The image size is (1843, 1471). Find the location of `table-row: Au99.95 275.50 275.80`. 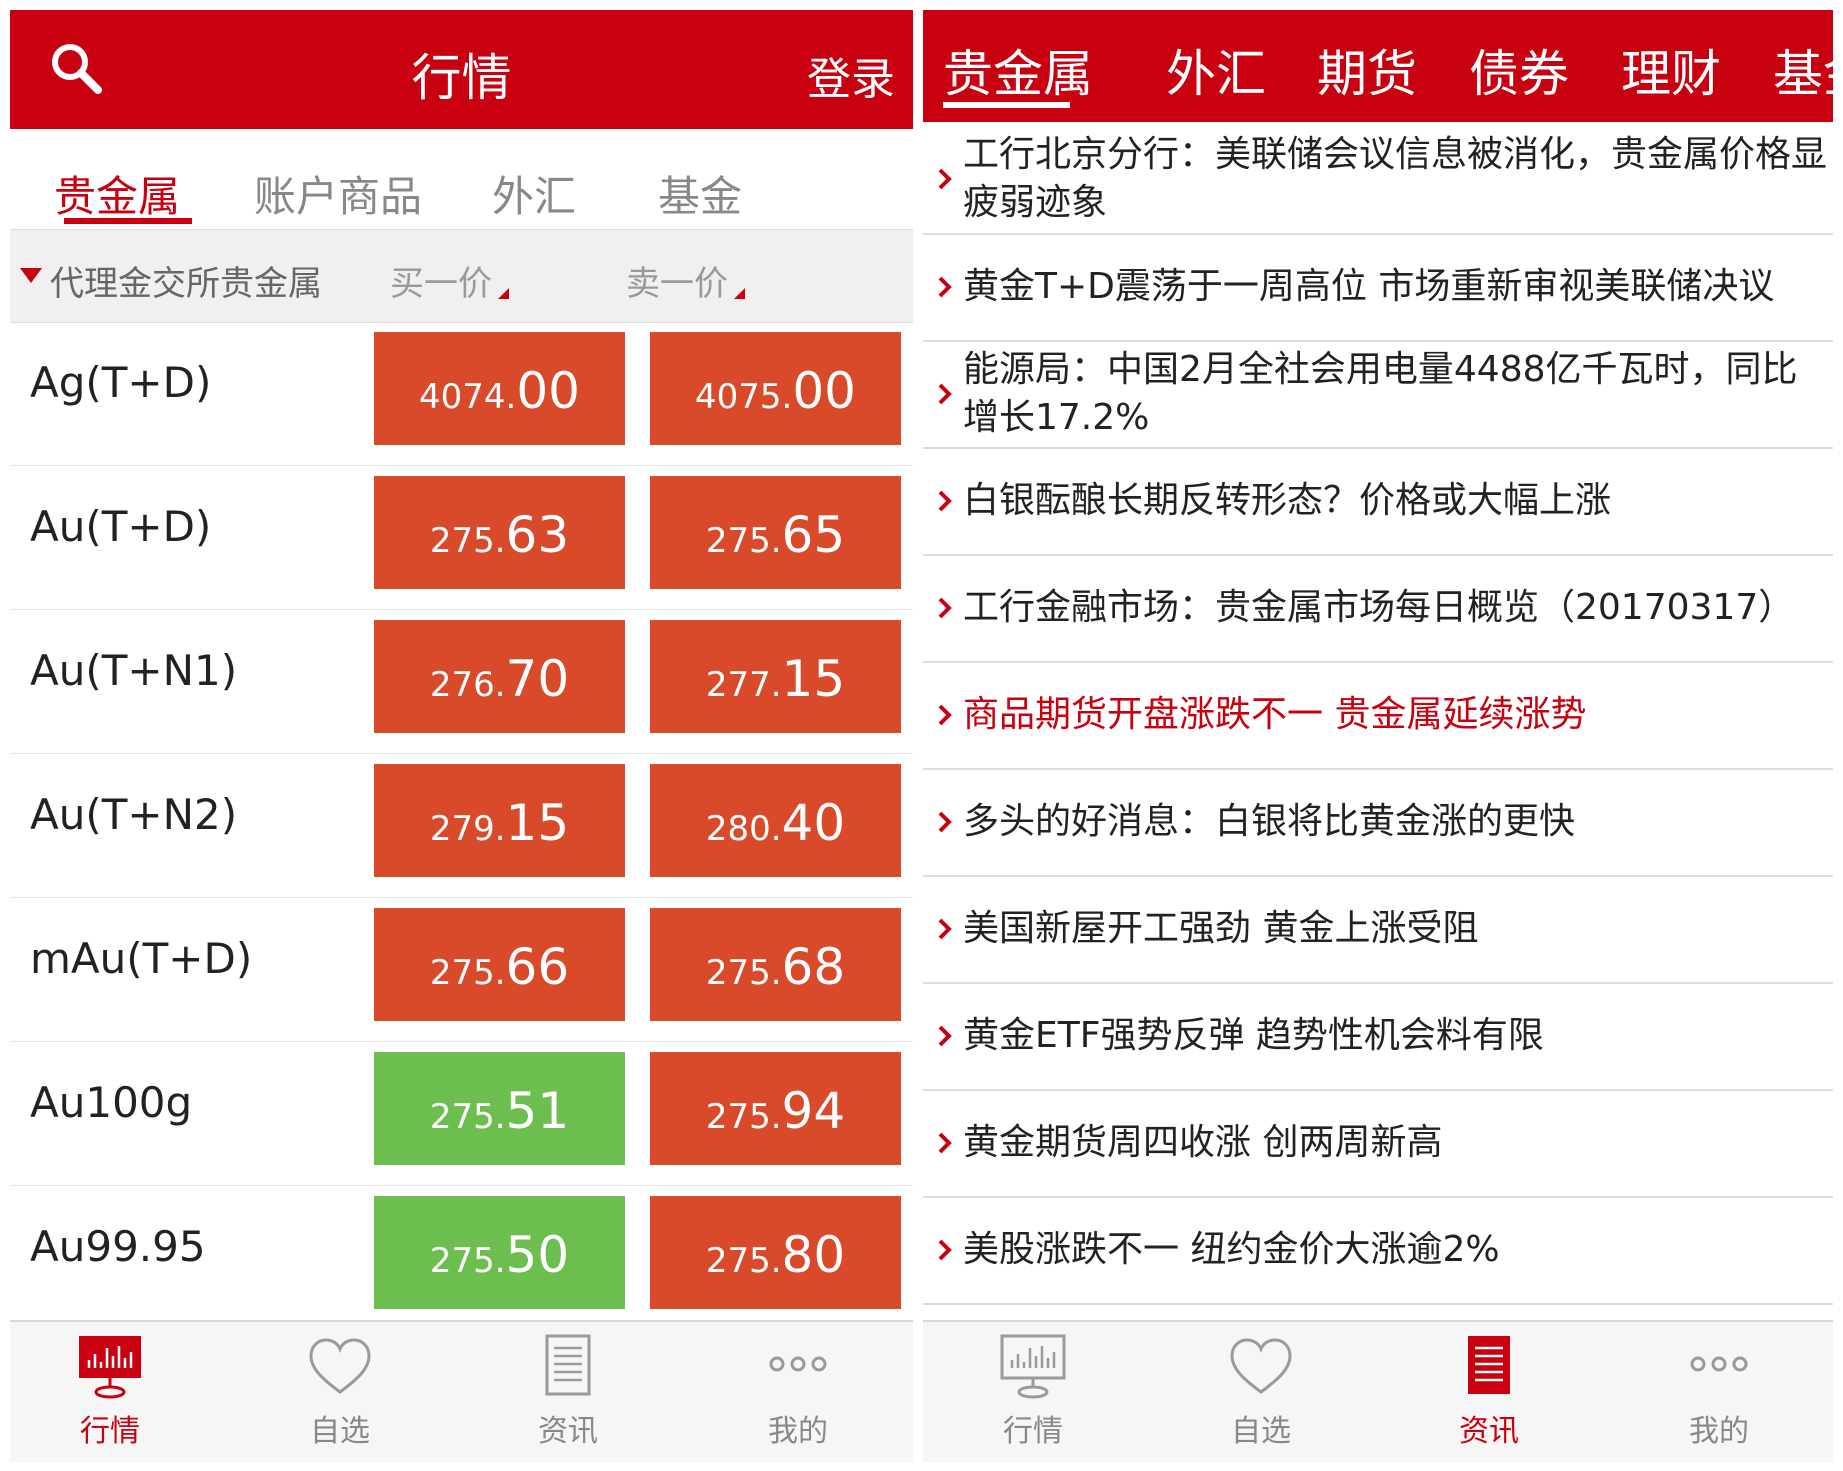

table-row: Au99.95 275.50 275.80 is located at coordinates (461, 1258).